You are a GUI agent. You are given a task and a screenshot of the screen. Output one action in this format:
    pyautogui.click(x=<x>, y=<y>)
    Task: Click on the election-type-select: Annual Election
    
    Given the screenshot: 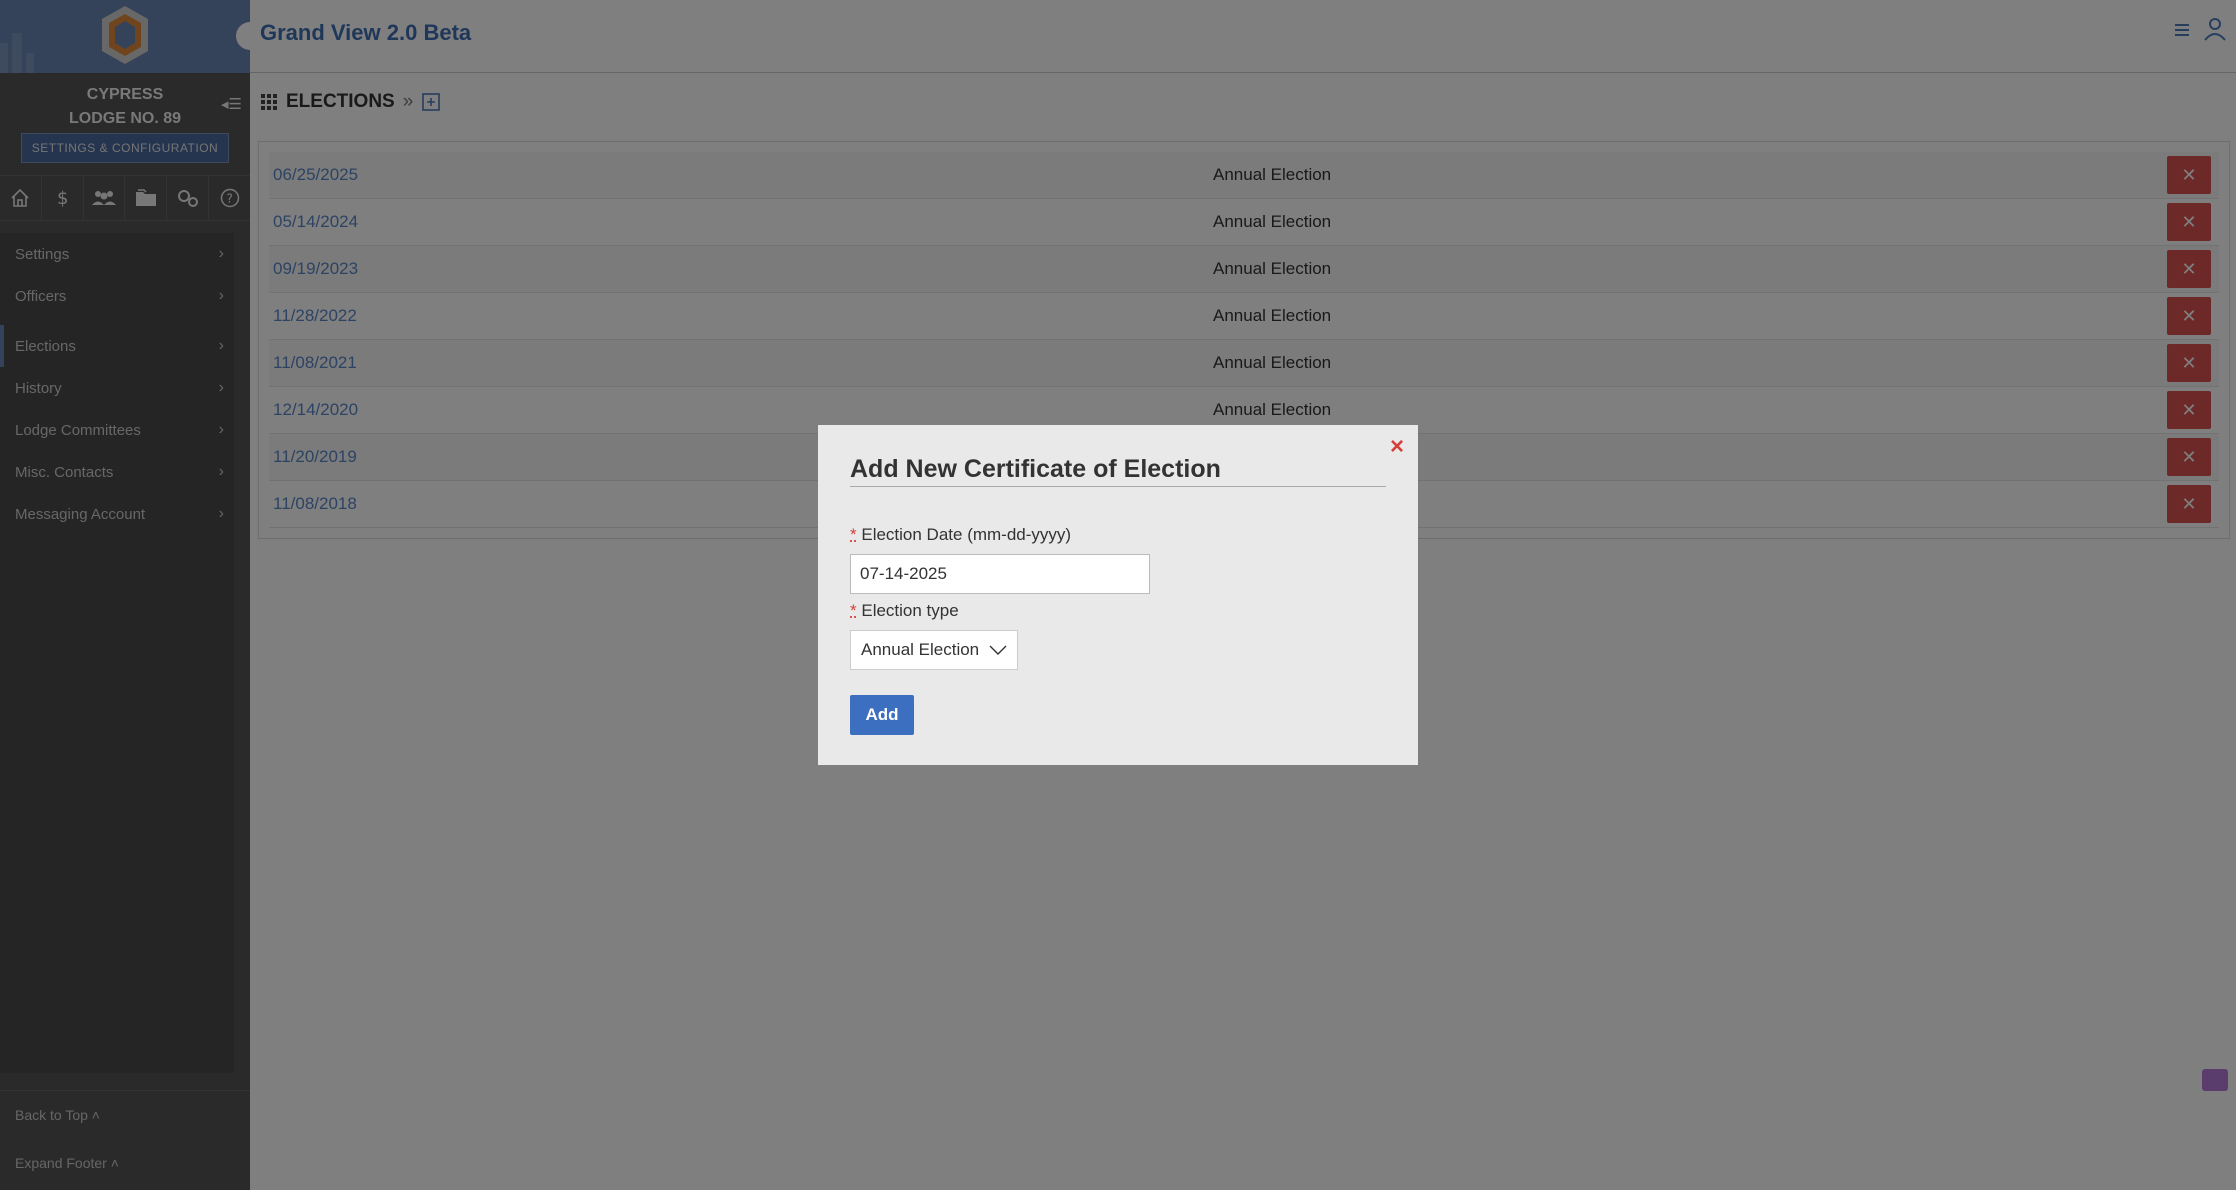 What is the action you would take?
    pyautogui.click(x=934, y=650)
    